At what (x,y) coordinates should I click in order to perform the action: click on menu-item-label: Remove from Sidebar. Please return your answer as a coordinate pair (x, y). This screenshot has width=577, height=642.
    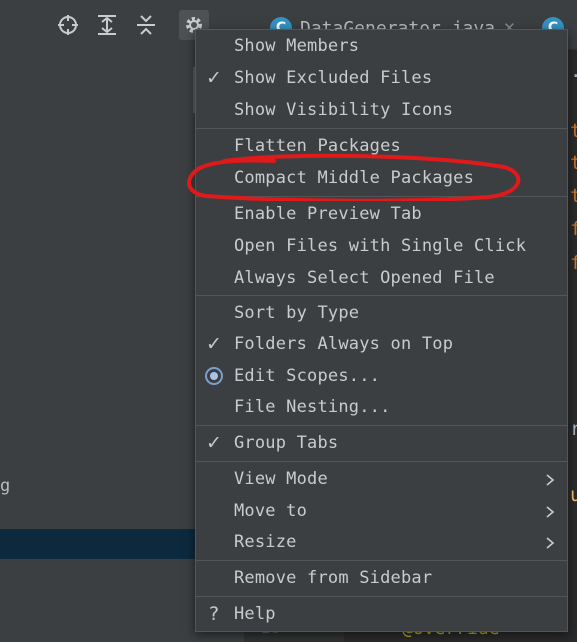
    Looking at the image, I should click on (333, 578).